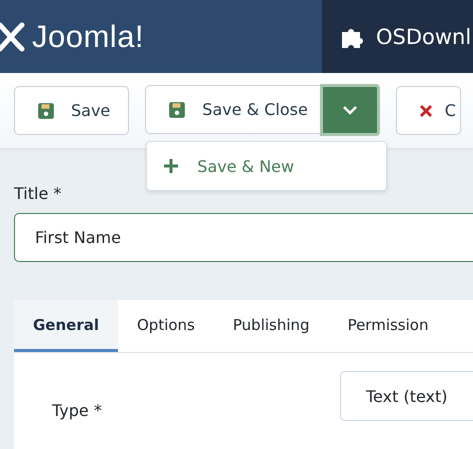  What do you see at coordinates (243, 237) in the screenshot?
I see `title-input: First Name` at bounding box center [243, 237].